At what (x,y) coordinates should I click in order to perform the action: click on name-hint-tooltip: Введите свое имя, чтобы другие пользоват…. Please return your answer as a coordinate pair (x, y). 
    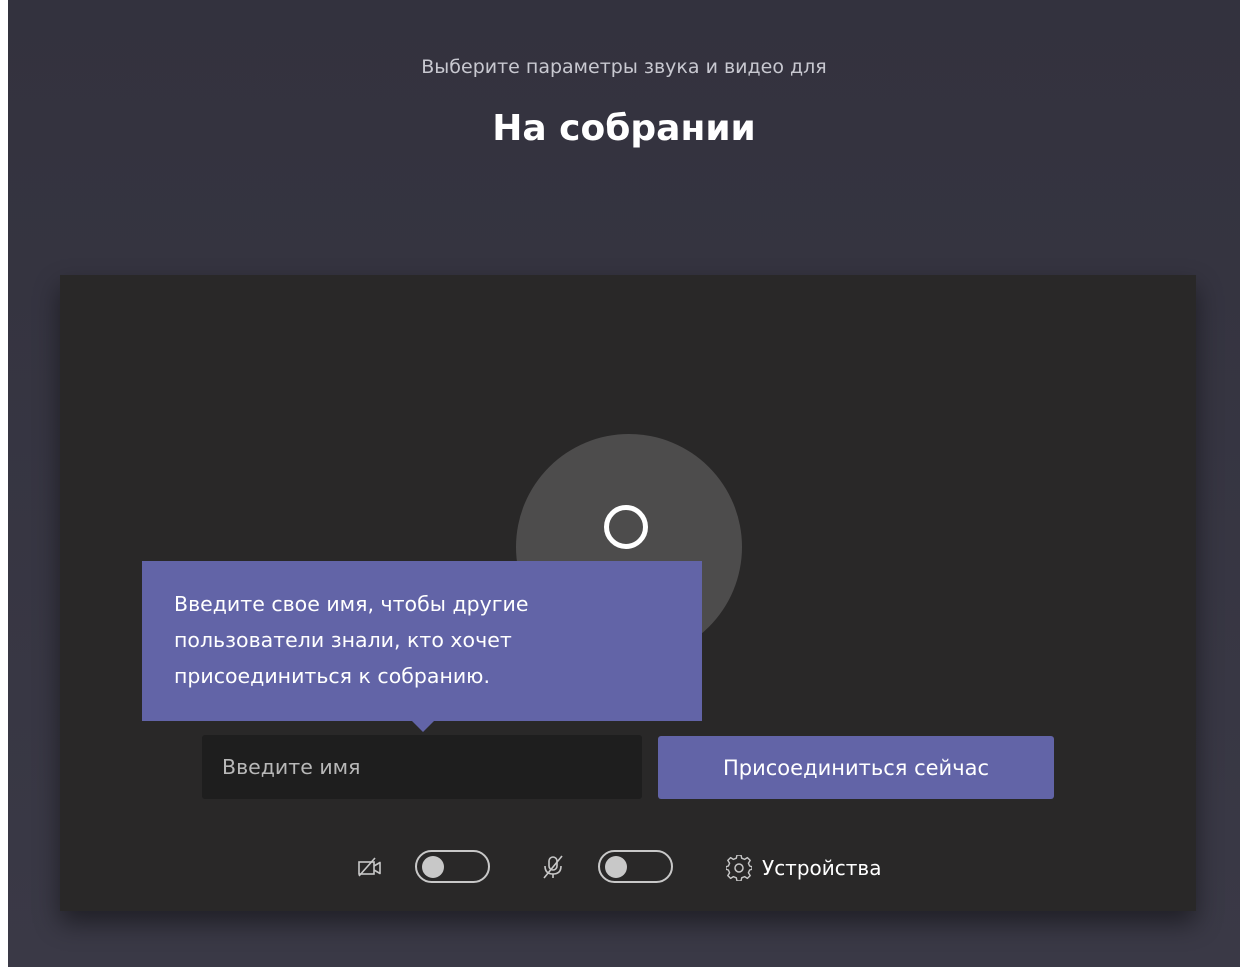
    Looking at the image, I should click on (422, 641).